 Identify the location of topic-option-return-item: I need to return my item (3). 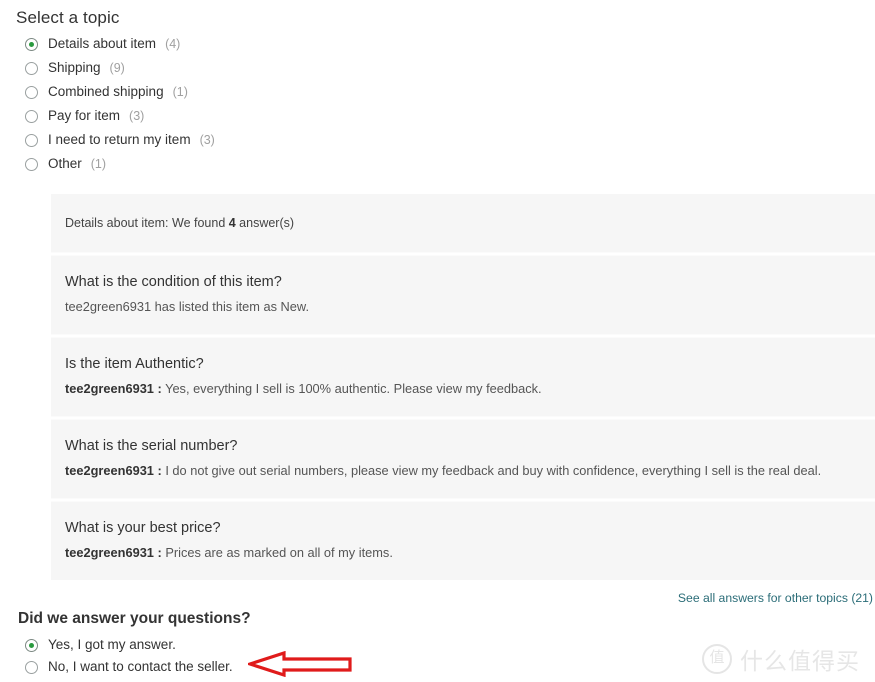
(450, 140).